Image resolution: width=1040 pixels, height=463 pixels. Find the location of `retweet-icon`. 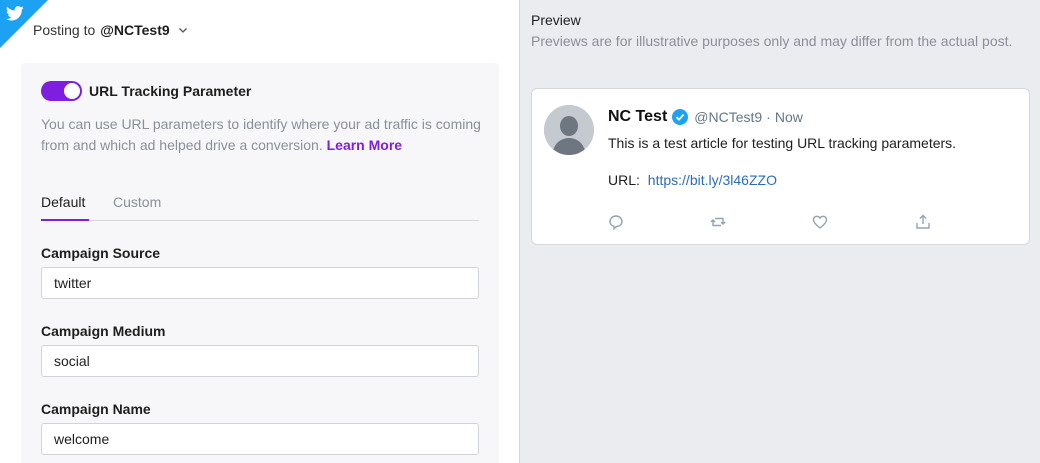

retweet-icon is located at coordinates (718, 222).